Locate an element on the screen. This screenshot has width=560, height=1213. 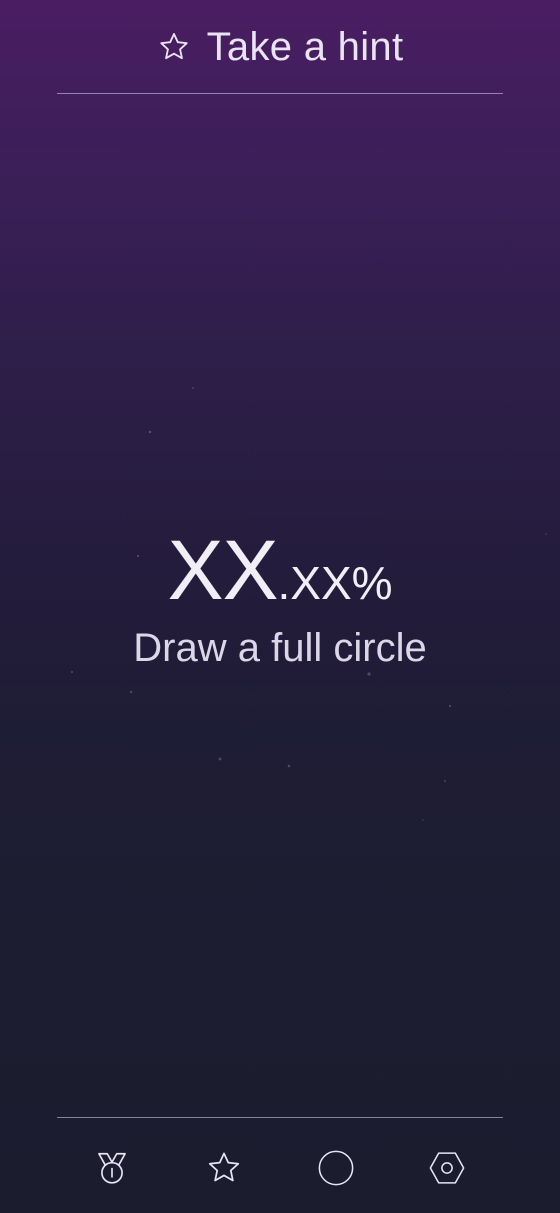
nav-circle-button is located at coordinates (336, 1168).